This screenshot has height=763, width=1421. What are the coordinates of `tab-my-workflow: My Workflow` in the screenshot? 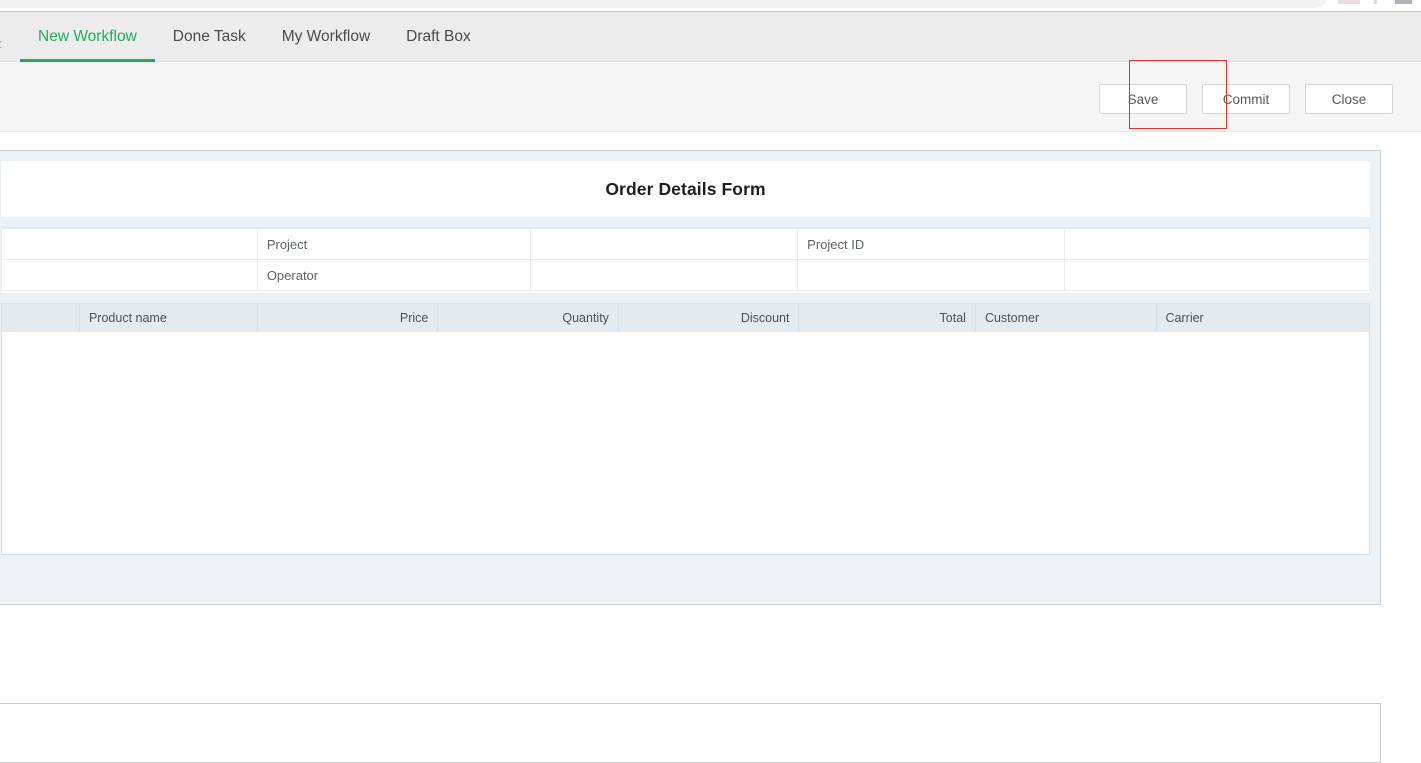 It's located at (326, 37).